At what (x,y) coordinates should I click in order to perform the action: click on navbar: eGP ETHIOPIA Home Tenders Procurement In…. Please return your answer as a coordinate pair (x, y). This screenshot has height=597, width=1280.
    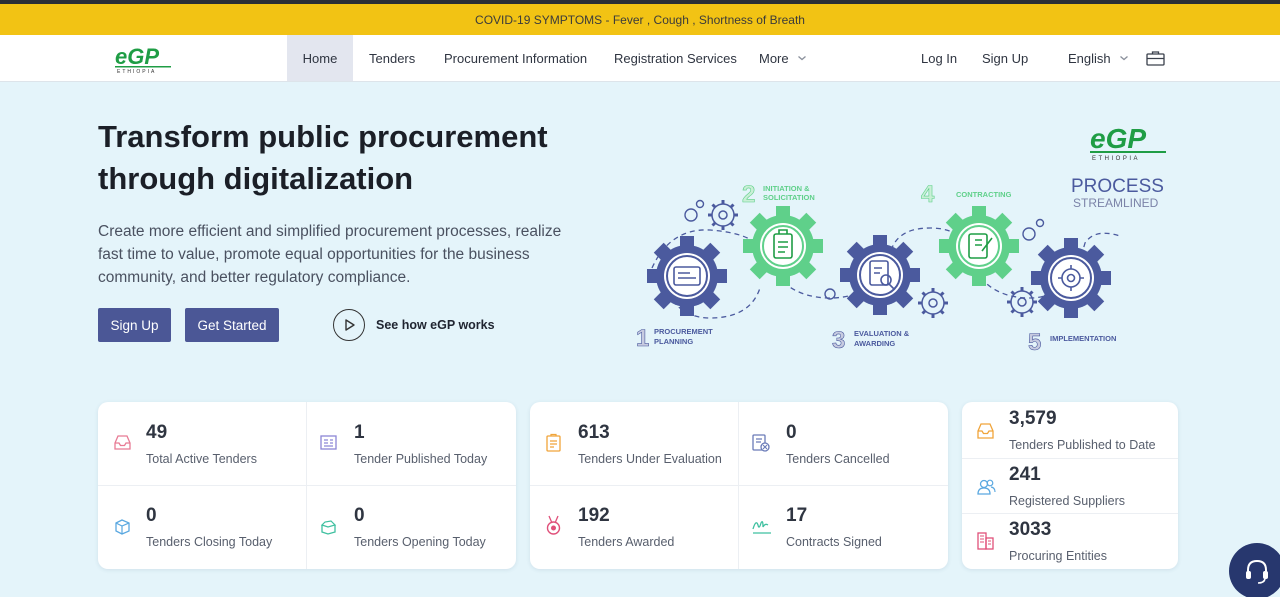
    Looking at the image, I should click on (640, 58).